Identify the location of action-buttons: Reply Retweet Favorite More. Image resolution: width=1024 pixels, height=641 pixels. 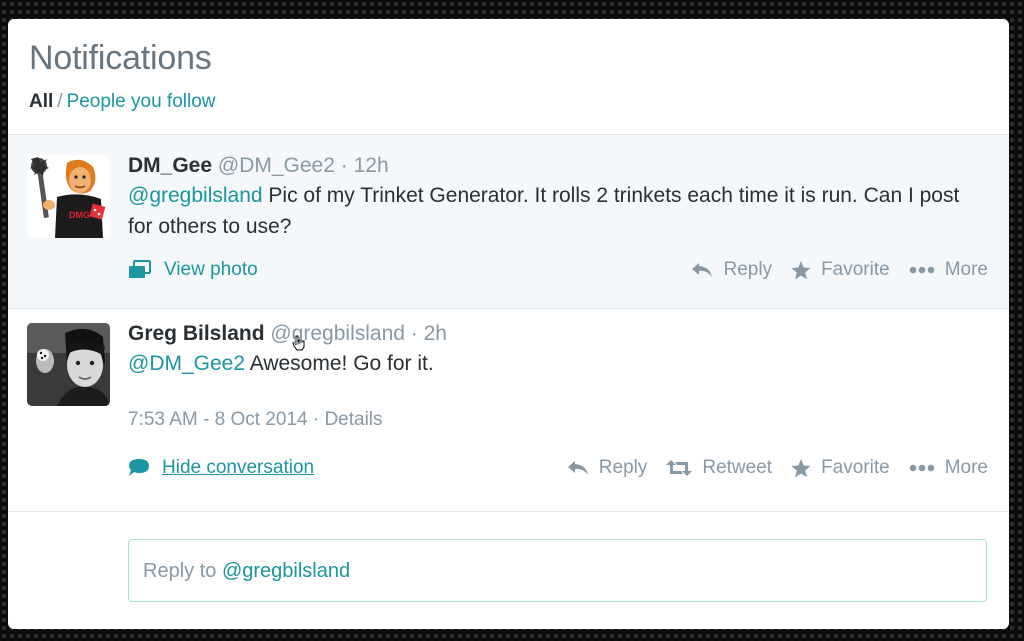
(768, 468).